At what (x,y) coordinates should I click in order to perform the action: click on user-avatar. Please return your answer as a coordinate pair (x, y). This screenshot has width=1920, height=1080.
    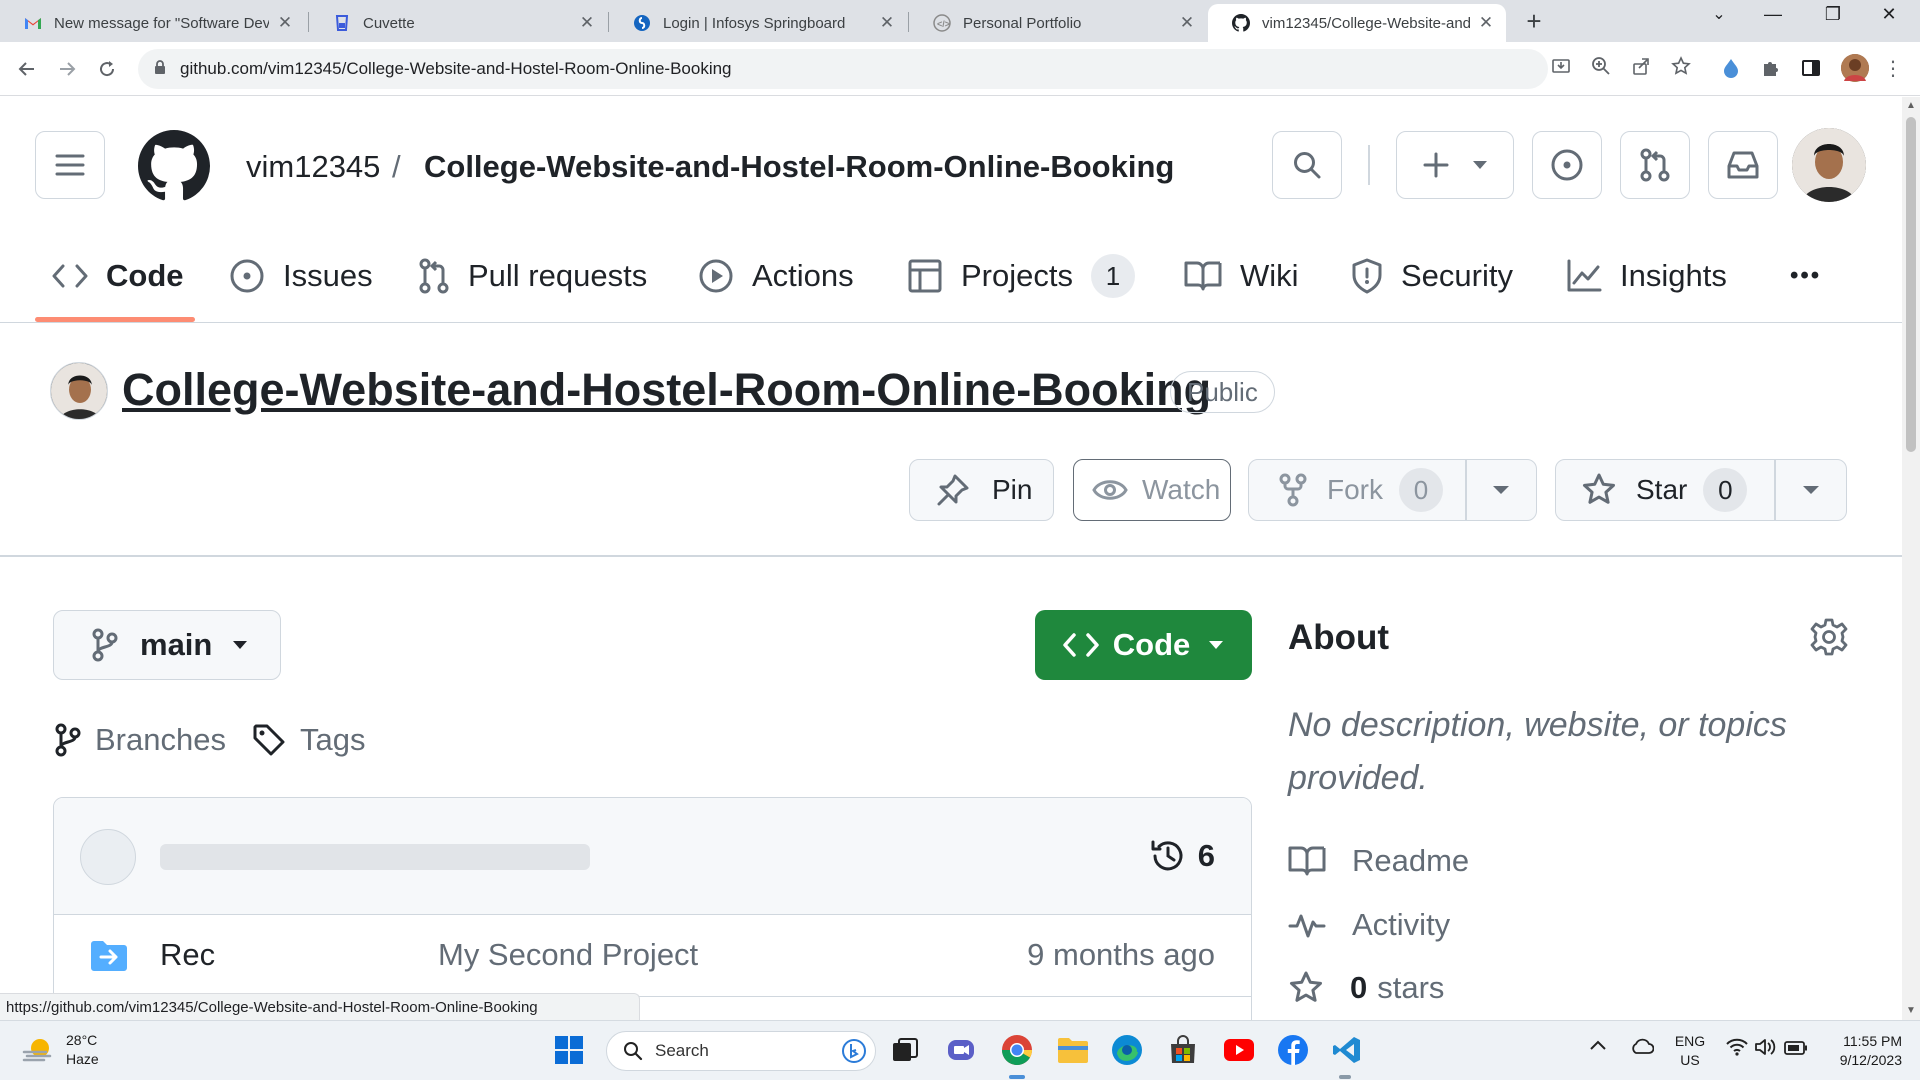
    Looking at the image, I should click on (1829, 165).